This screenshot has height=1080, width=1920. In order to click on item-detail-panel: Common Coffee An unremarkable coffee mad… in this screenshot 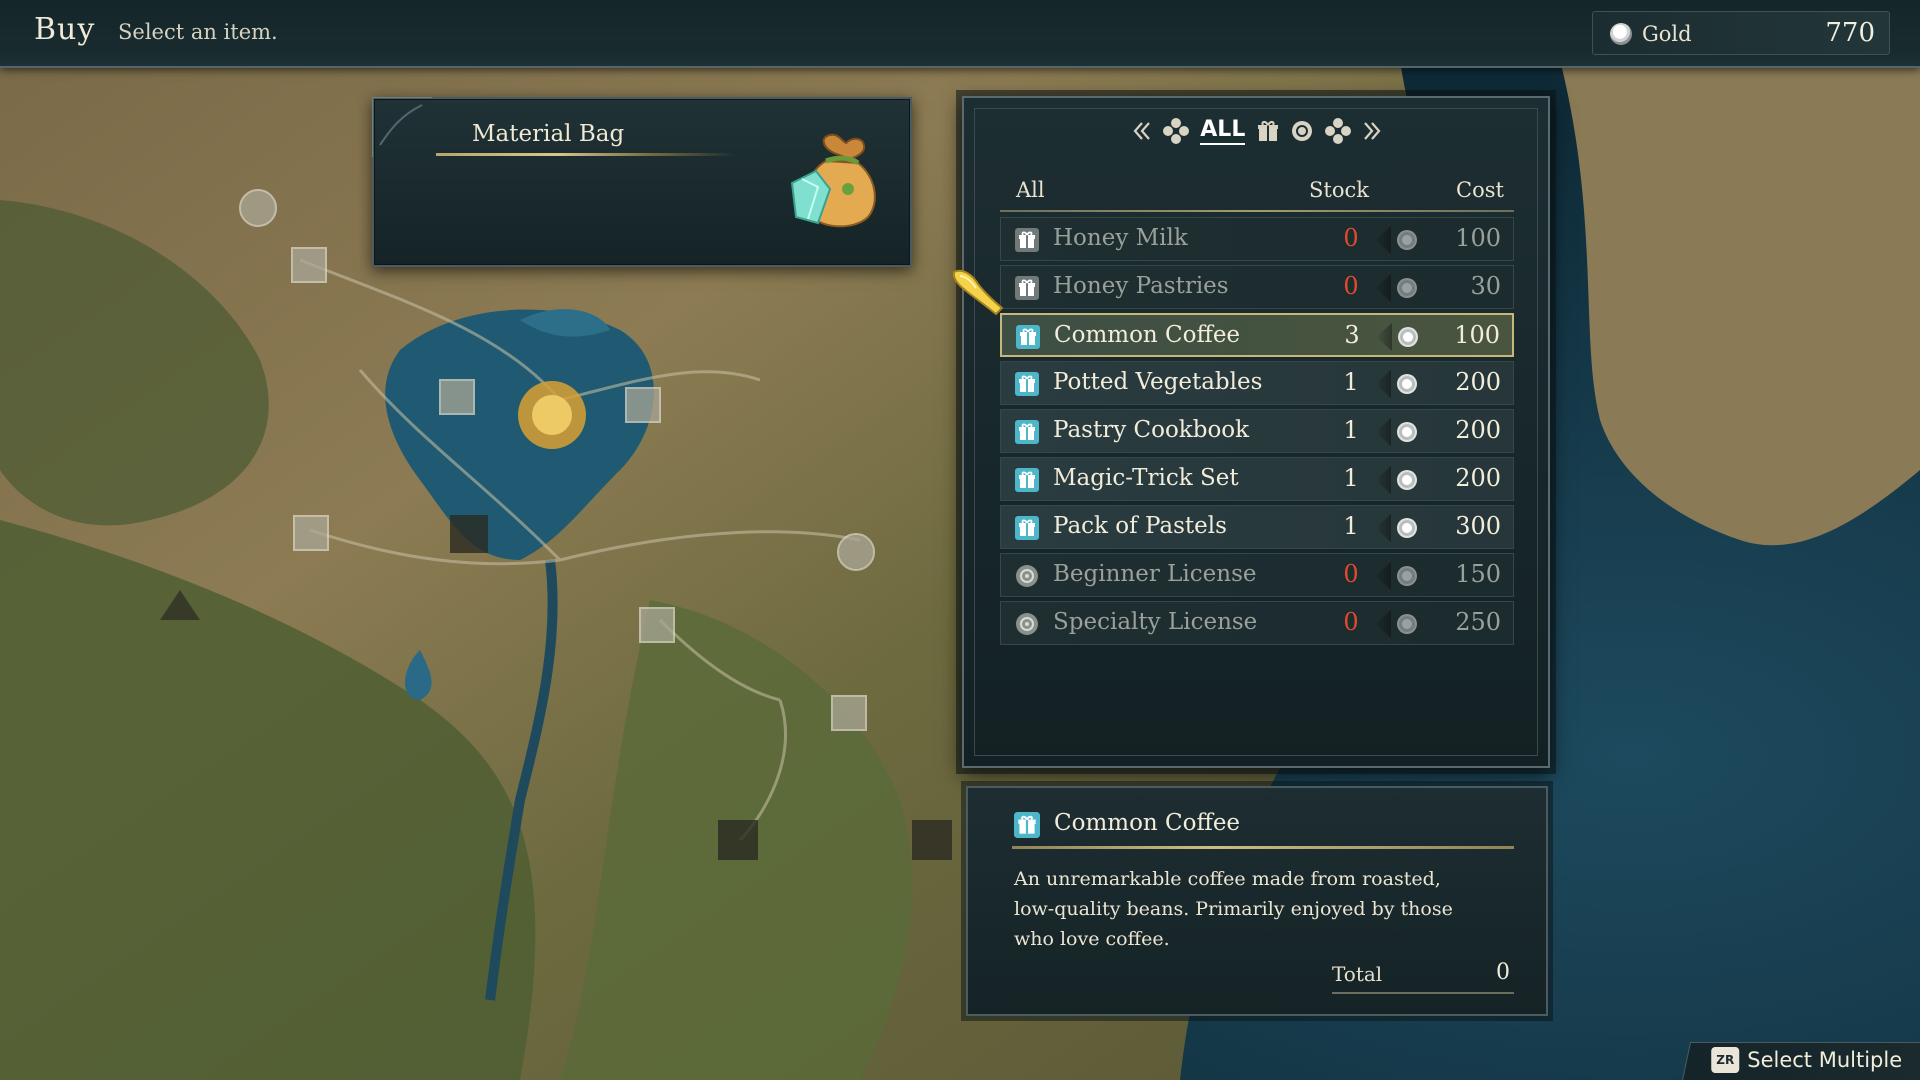, I will do `click(1257, 901)`.